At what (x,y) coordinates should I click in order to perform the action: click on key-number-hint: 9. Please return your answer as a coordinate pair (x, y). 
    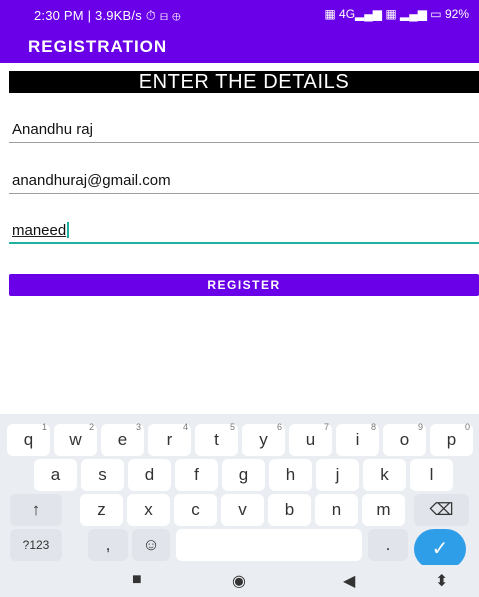
    Looking at the image, I should click on (420, 427).